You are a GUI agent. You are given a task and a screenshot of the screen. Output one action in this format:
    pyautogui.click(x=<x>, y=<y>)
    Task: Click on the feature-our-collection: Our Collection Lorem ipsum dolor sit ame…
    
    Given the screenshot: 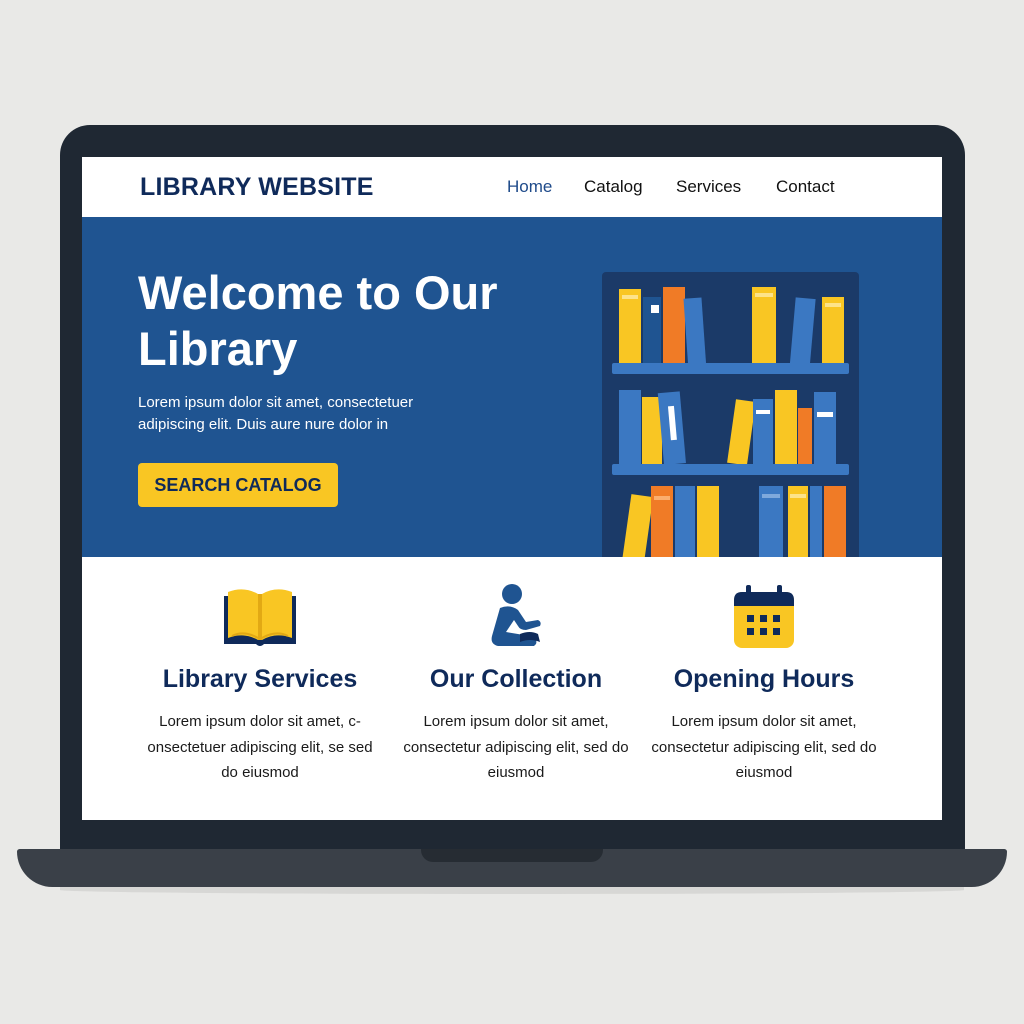 What is the action you would take?
    pyautogui.click(x=516, y=688)
    